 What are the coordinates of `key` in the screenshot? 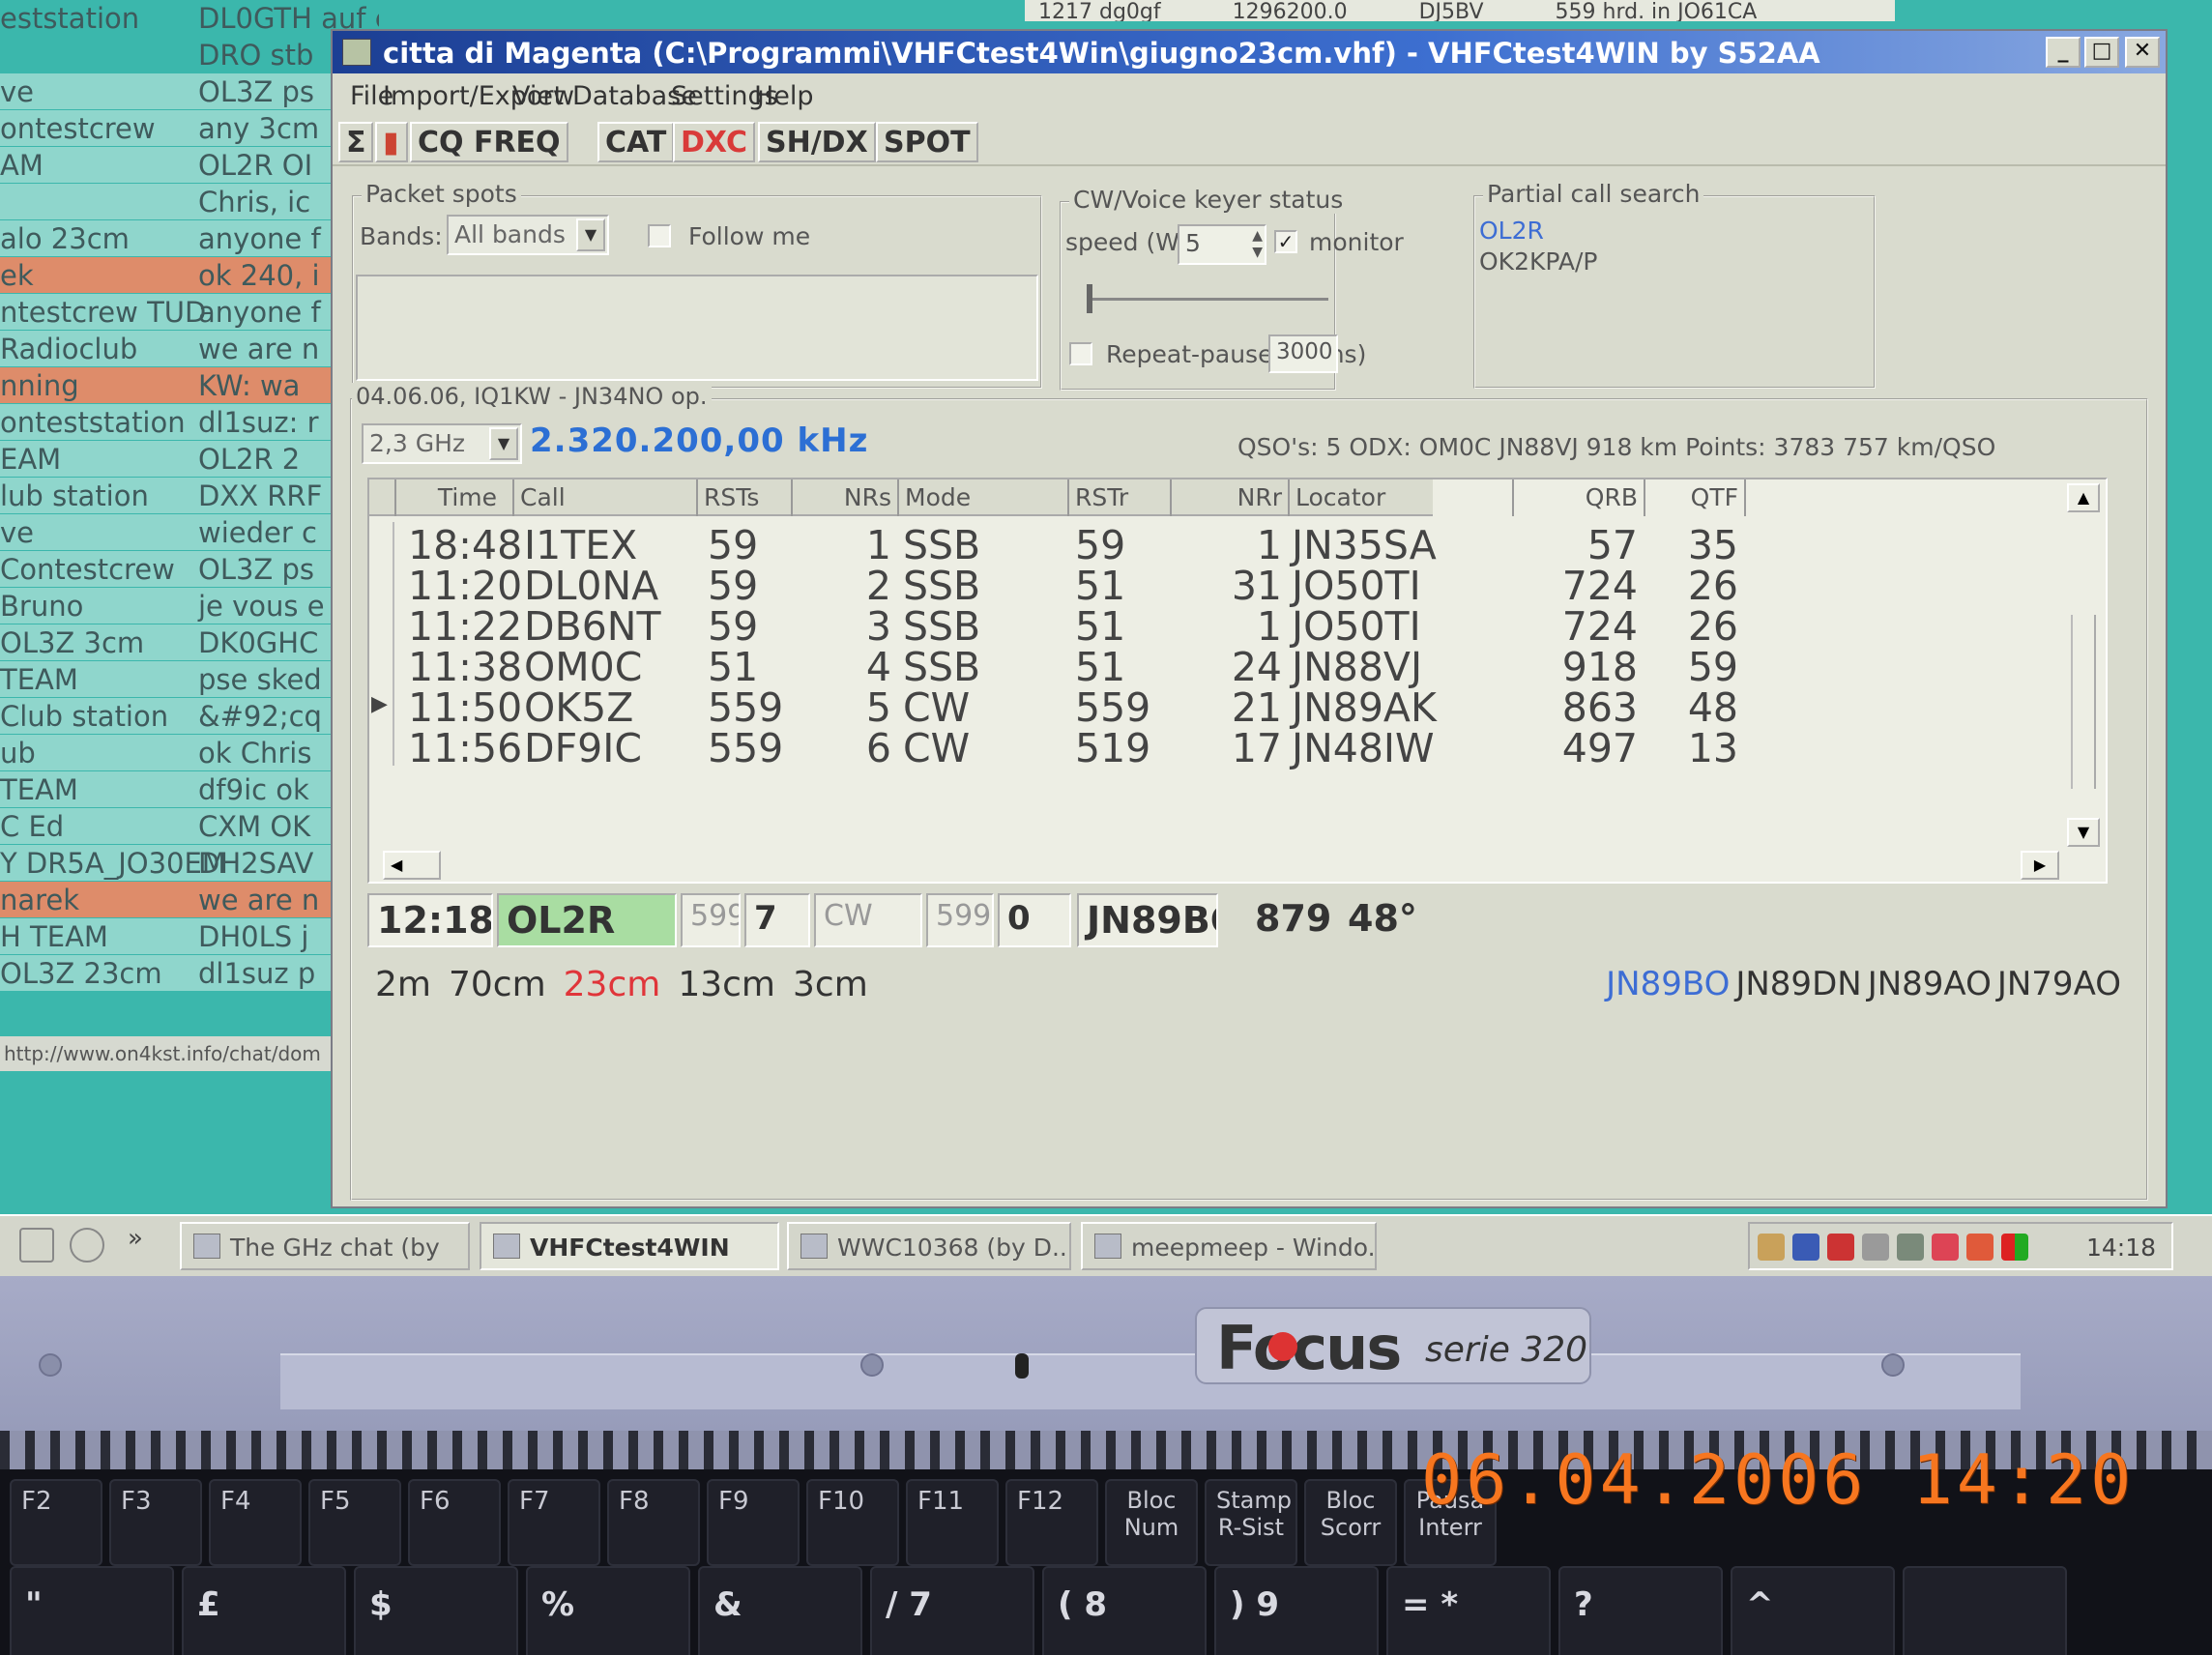 It's located at (1985, 1610).